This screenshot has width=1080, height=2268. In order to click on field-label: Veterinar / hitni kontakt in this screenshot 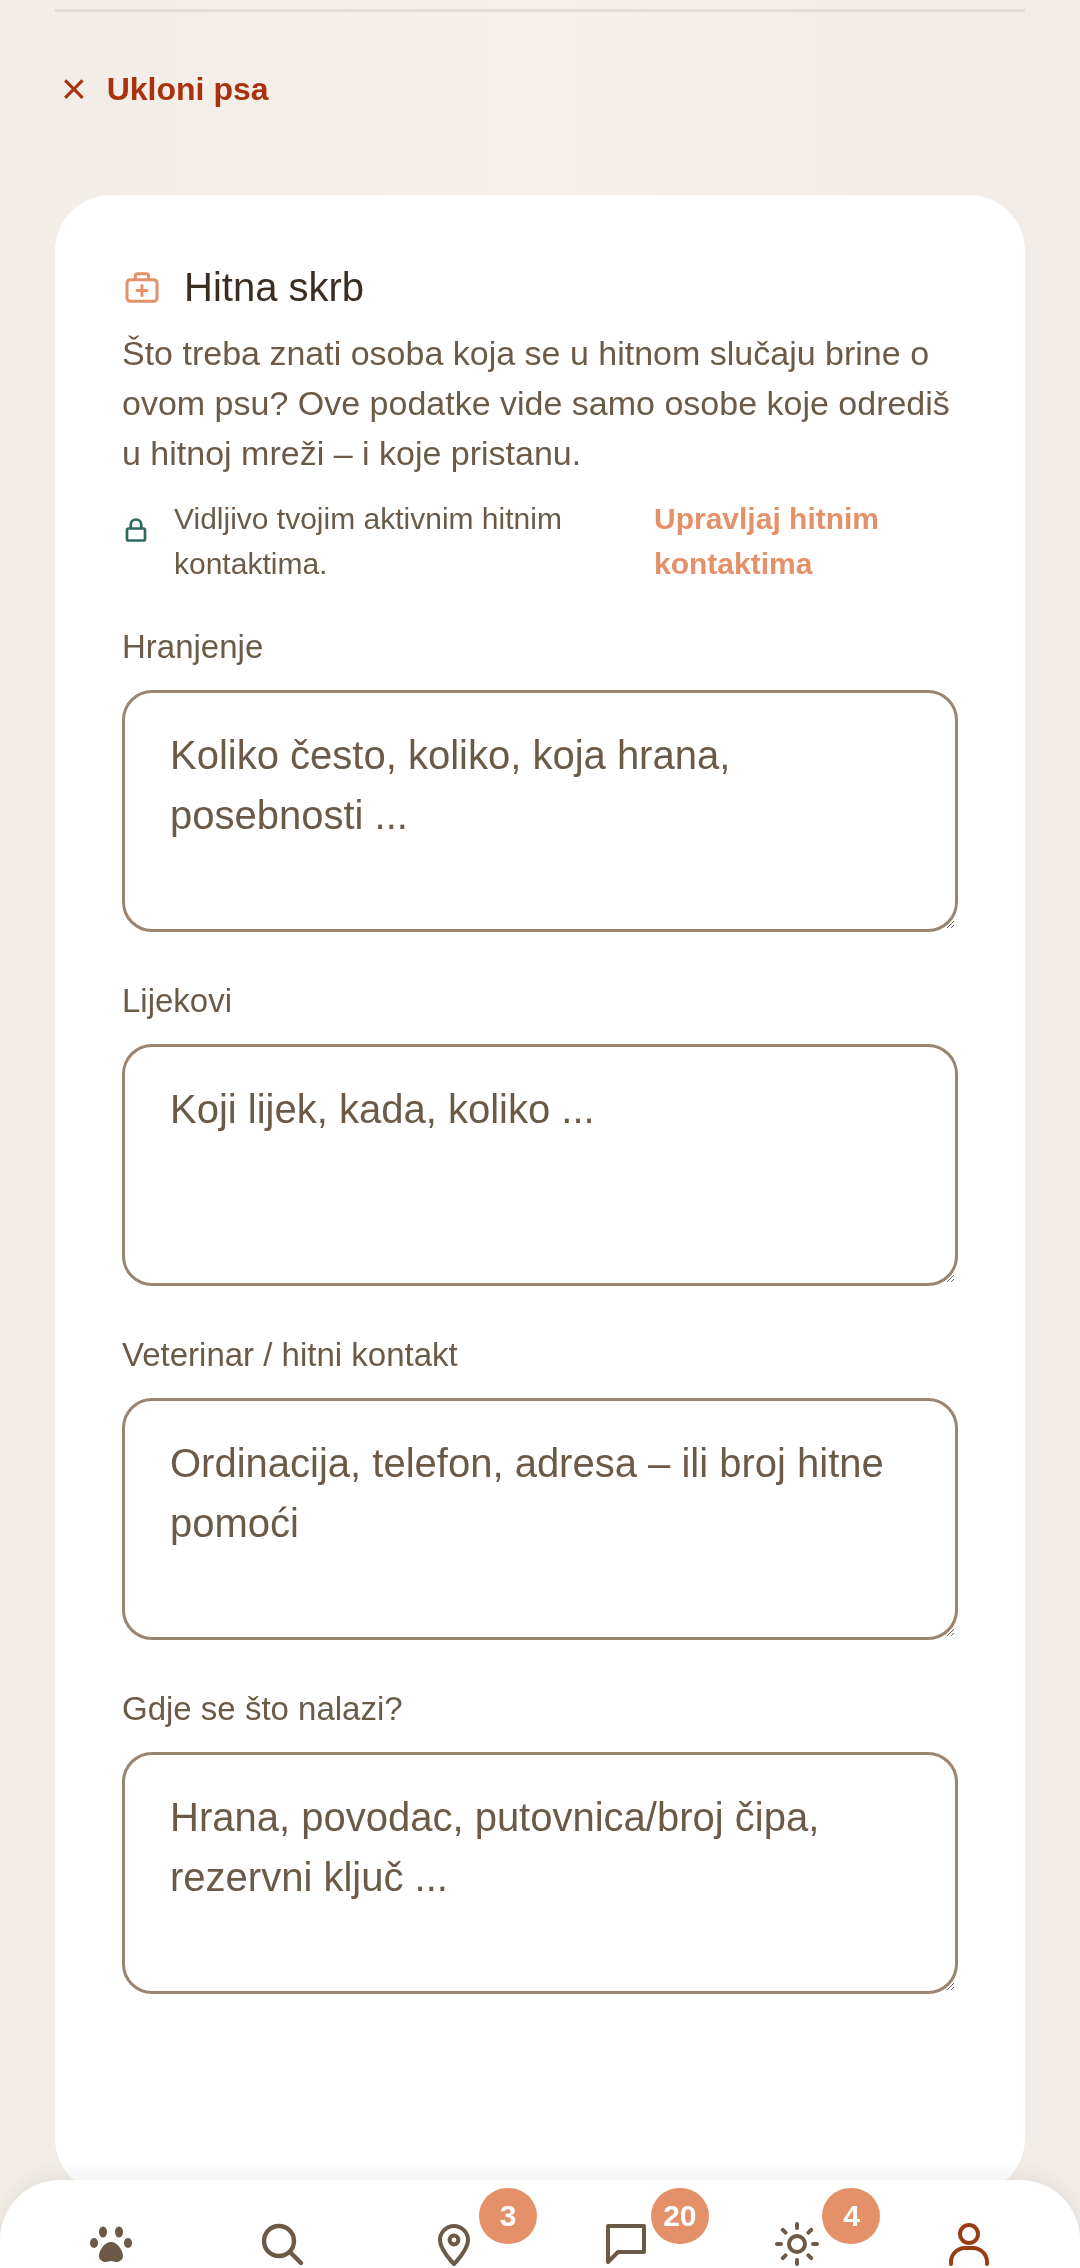, I will do `click(290, 1355)`.